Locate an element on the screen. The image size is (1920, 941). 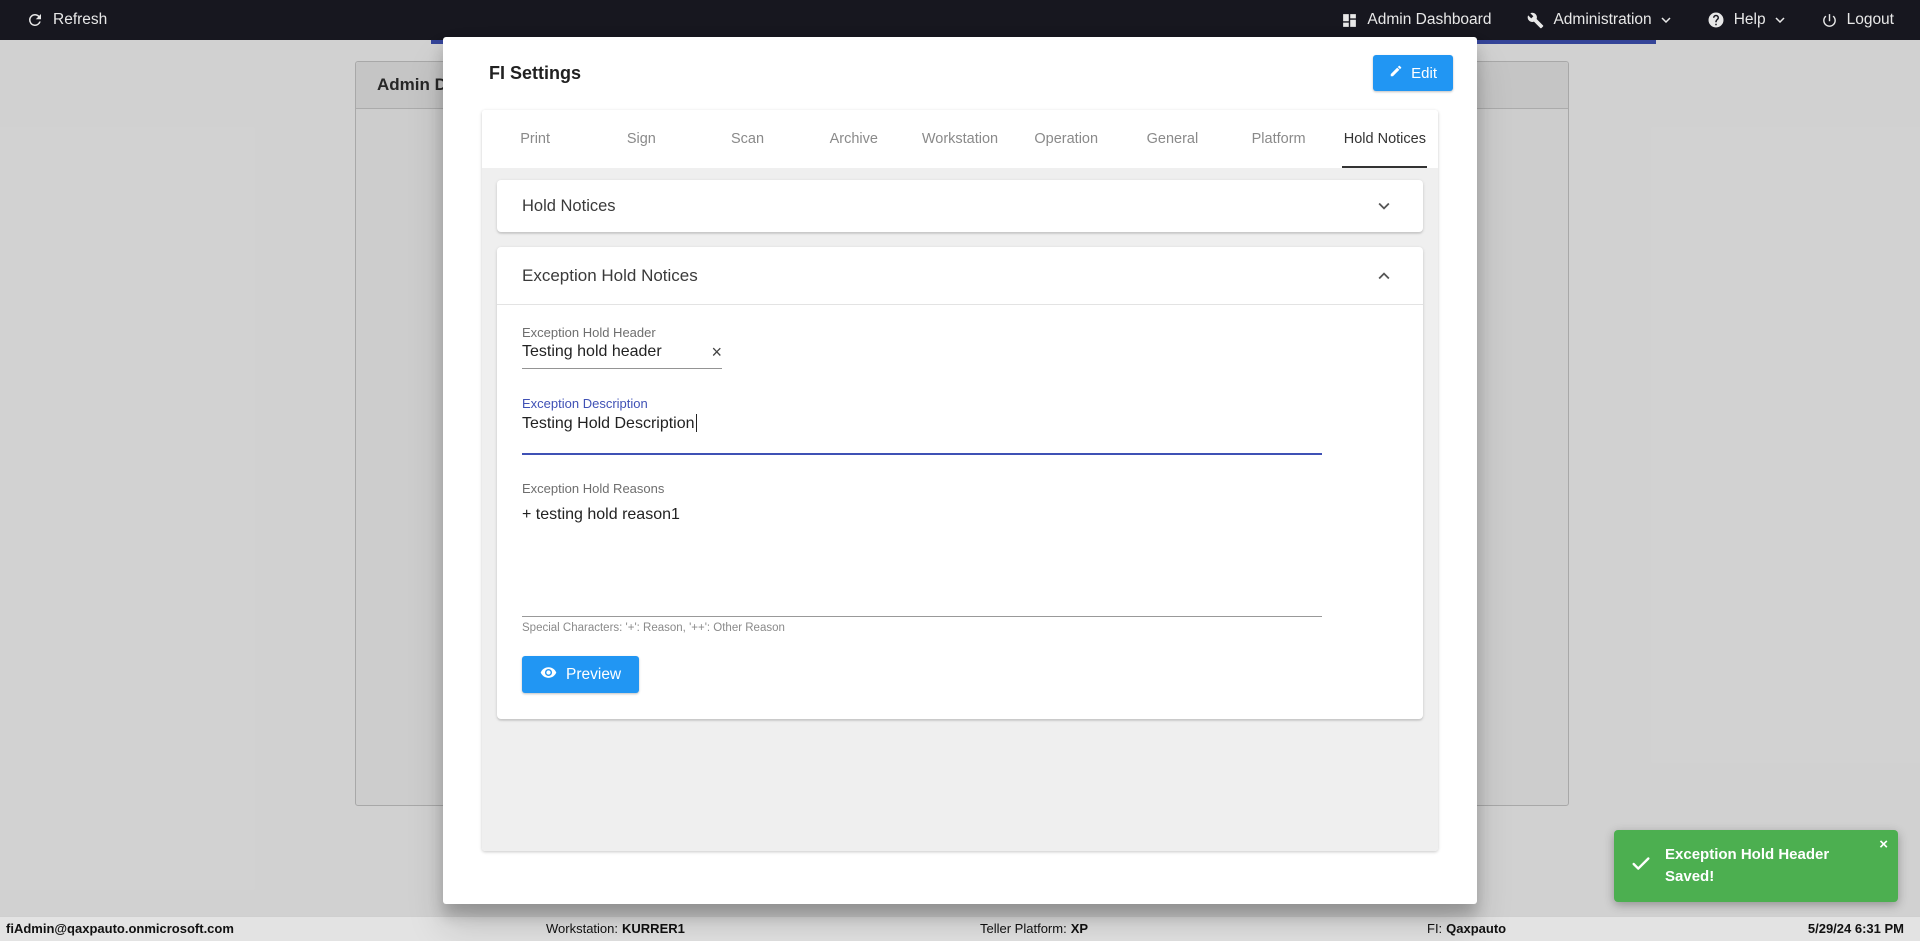
tab-archive: Archive is located at coordinates (854, 139).